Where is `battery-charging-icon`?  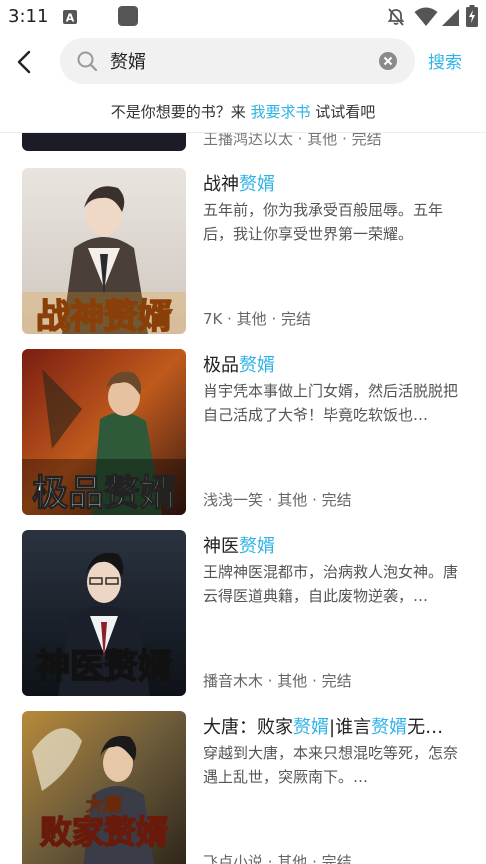 battery-charging-icon is located at coordinates (472, 18).